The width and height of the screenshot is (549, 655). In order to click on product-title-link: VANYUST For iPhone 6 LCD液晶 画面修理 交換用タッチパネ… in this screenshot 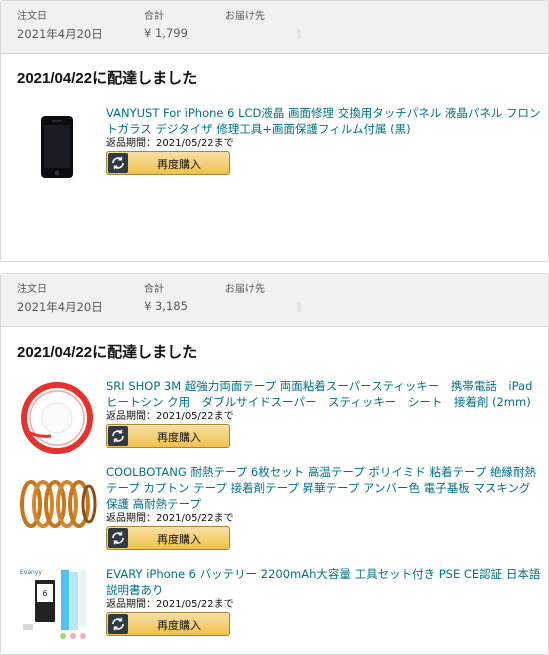, I will do `click(324, 121)`.